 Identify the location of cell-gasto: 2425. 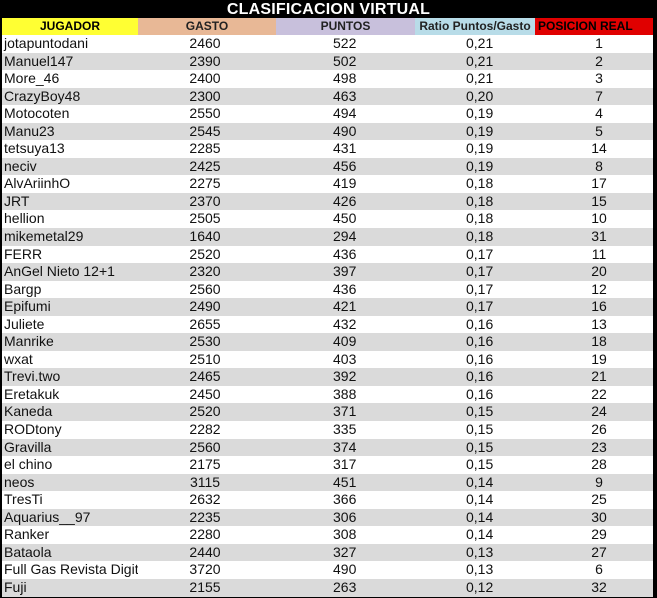
(207, 167).